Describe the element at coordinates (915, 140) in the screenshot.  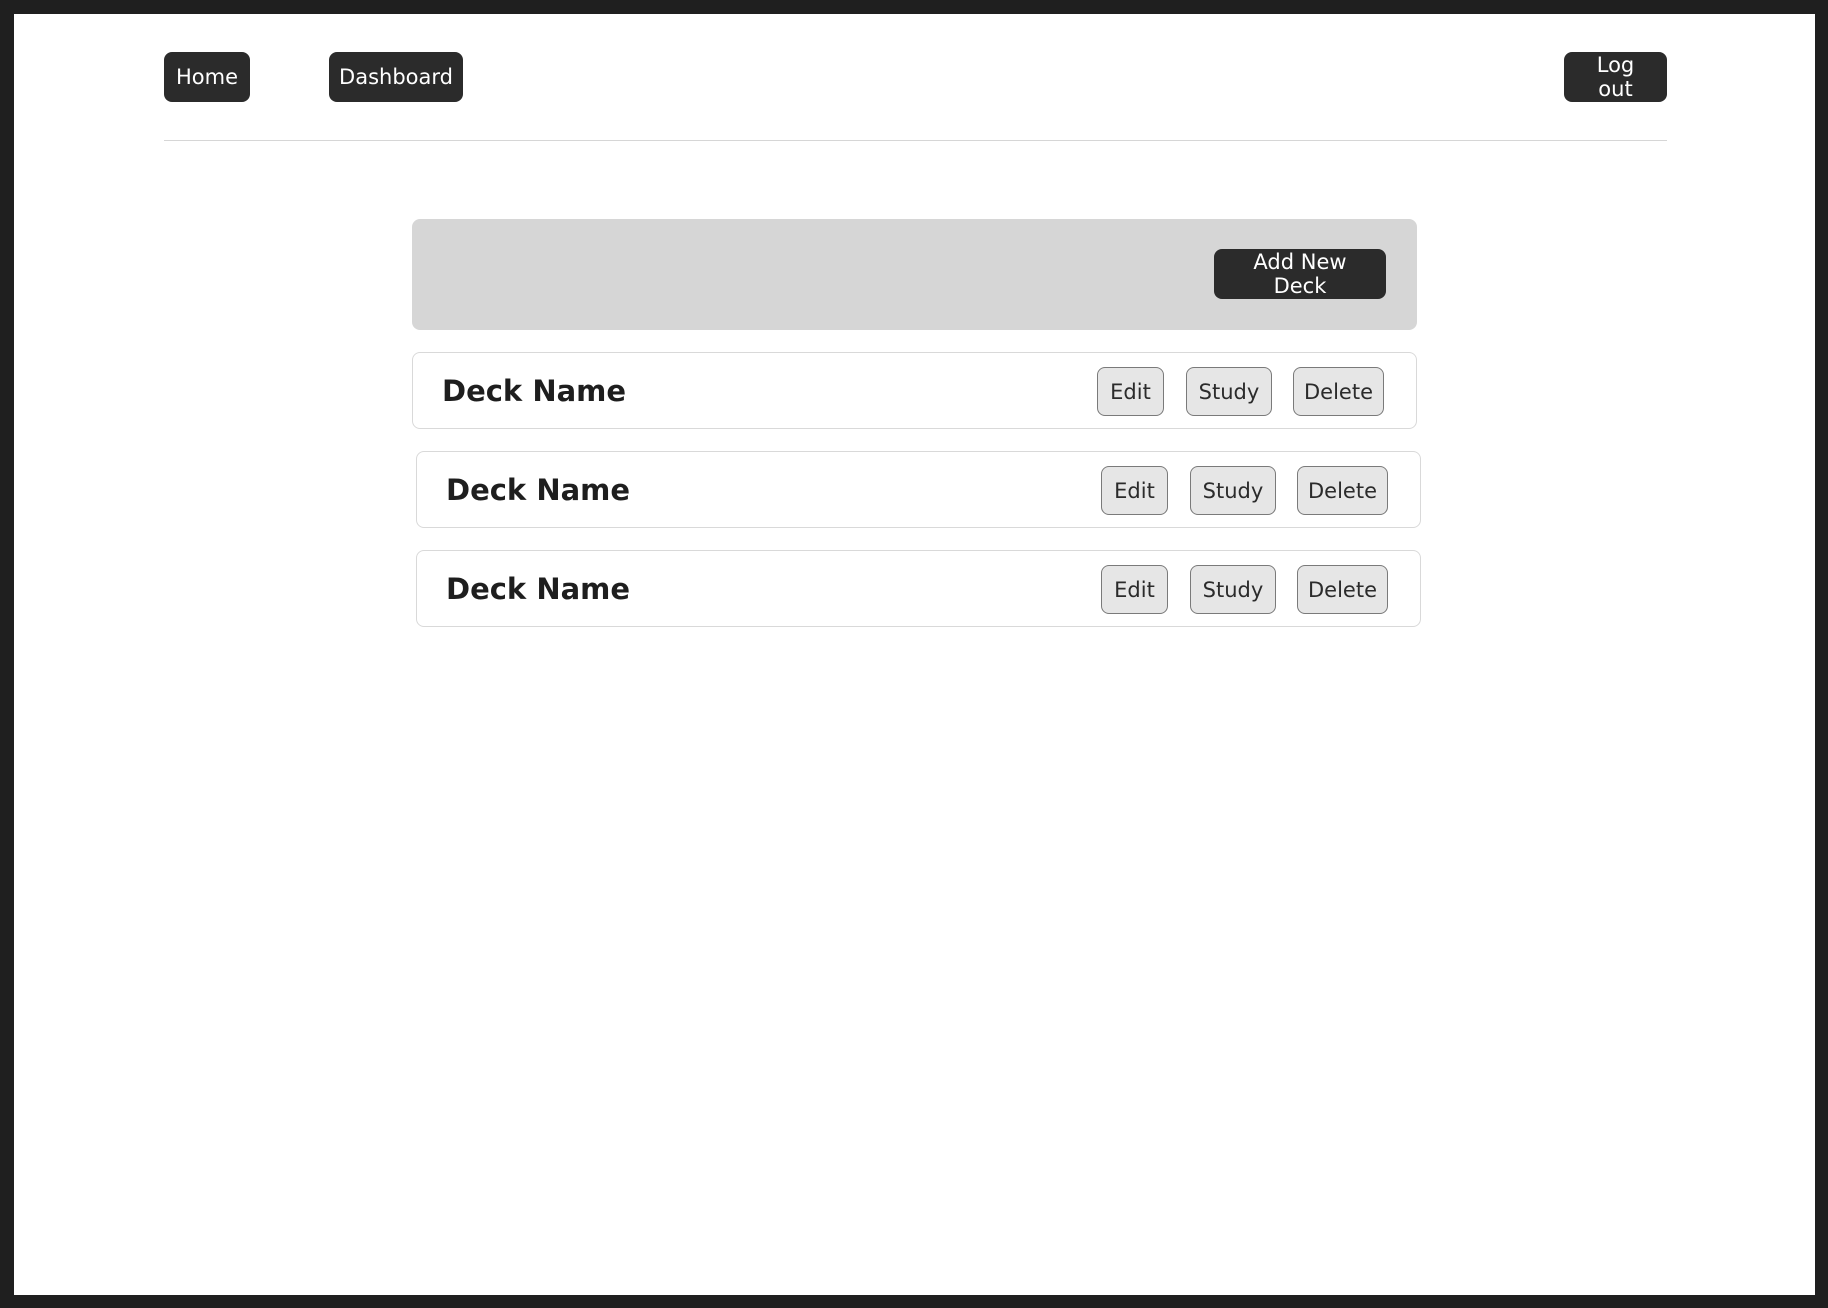
I see `header-divider` at that location.